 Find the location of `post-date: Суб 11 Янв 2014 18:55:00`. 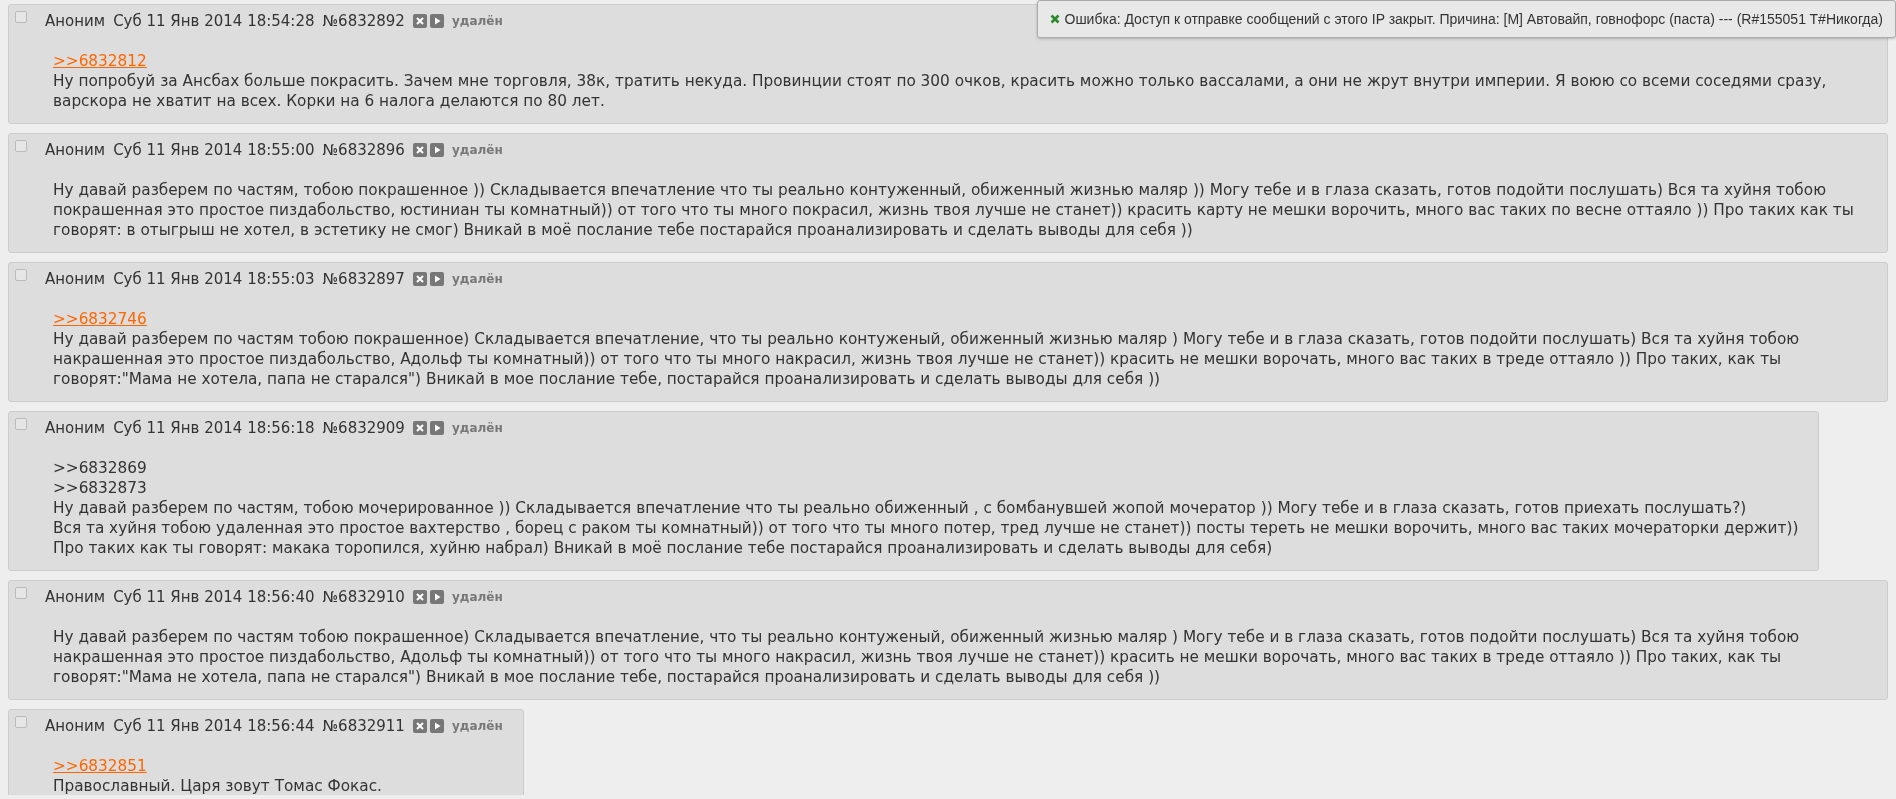

post-date: Суб 11 Янв 2014 18:55:00 is located at coordinates (214, 150).